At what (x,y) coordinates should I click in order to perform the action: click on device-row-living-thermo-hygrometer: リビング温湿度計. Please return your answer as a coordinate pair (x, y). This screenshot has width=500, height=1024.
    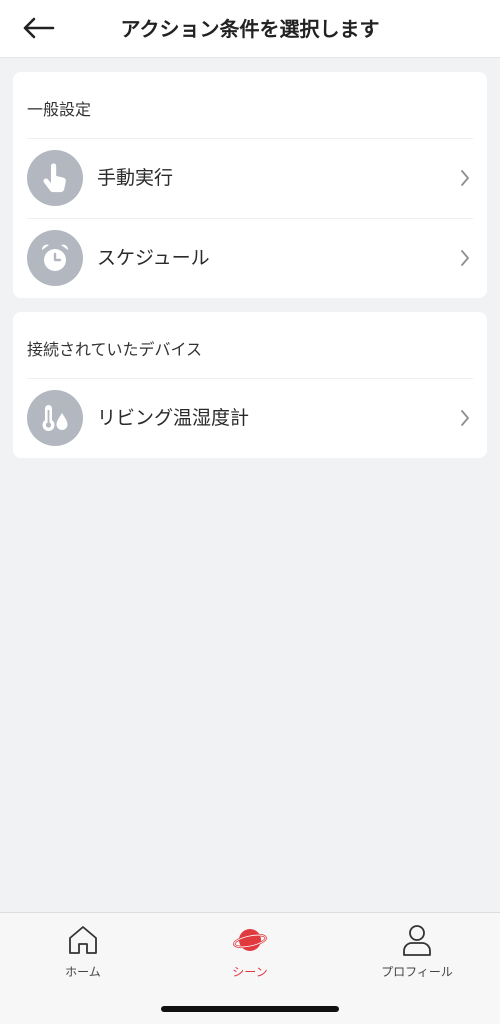
    Looking at the image, I should click on (250, 418).